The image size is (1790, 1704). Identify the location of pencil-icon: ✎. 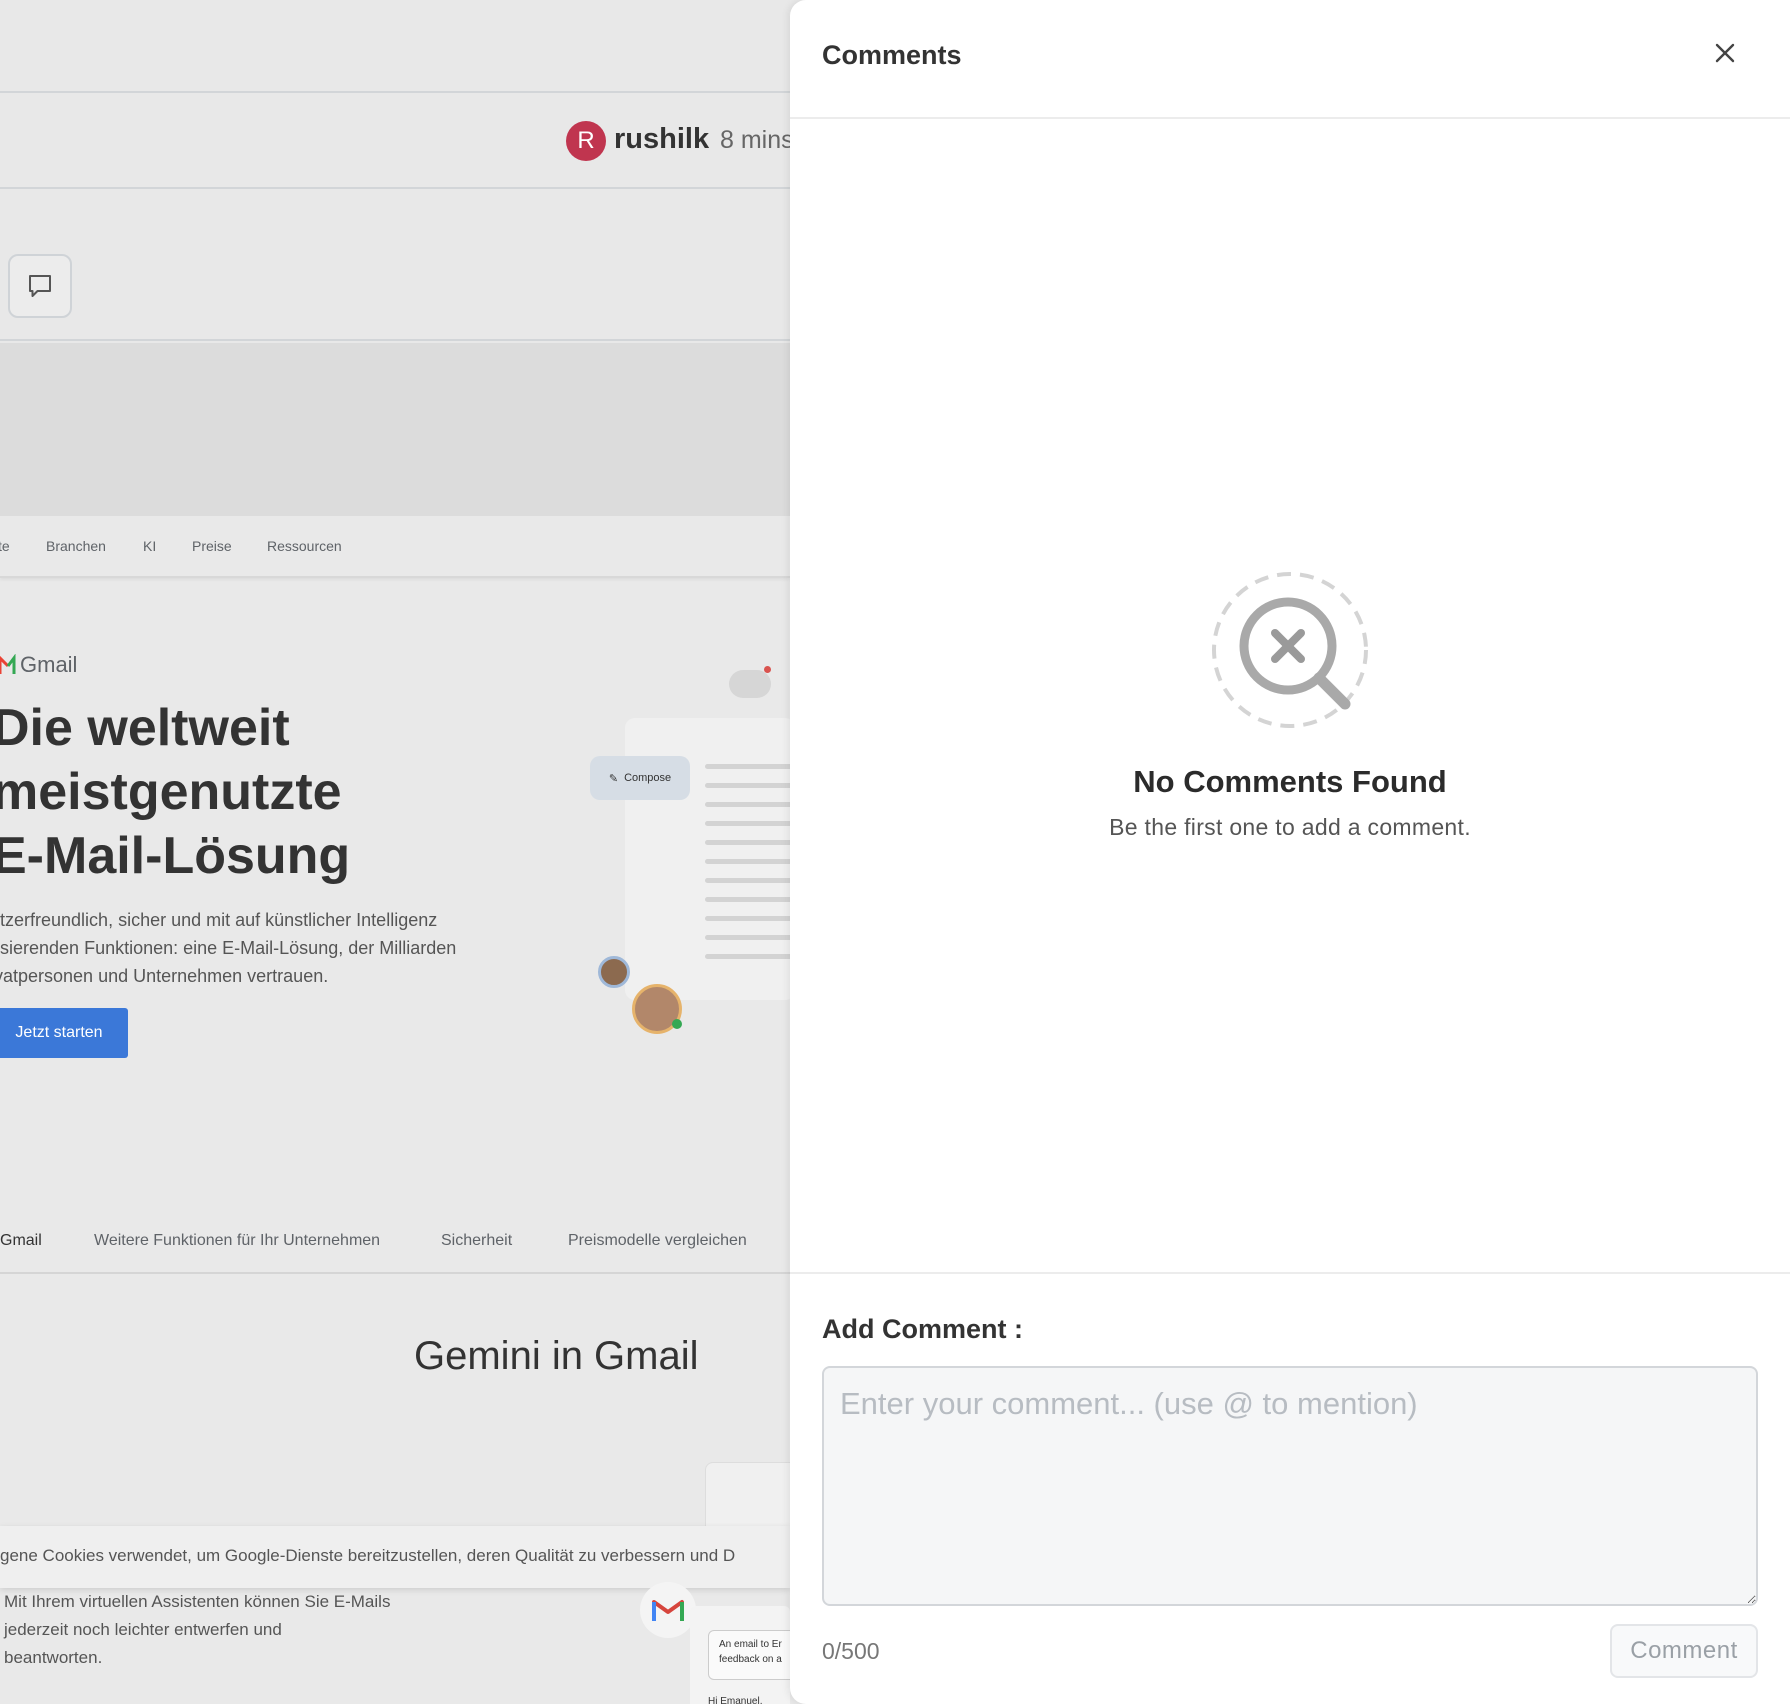
(613, 778).